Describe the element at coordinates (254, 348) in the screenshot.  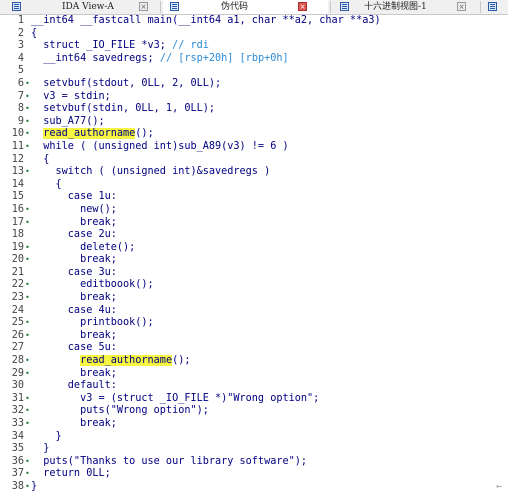
I see `code-line: 27 case 5u:` at that location.